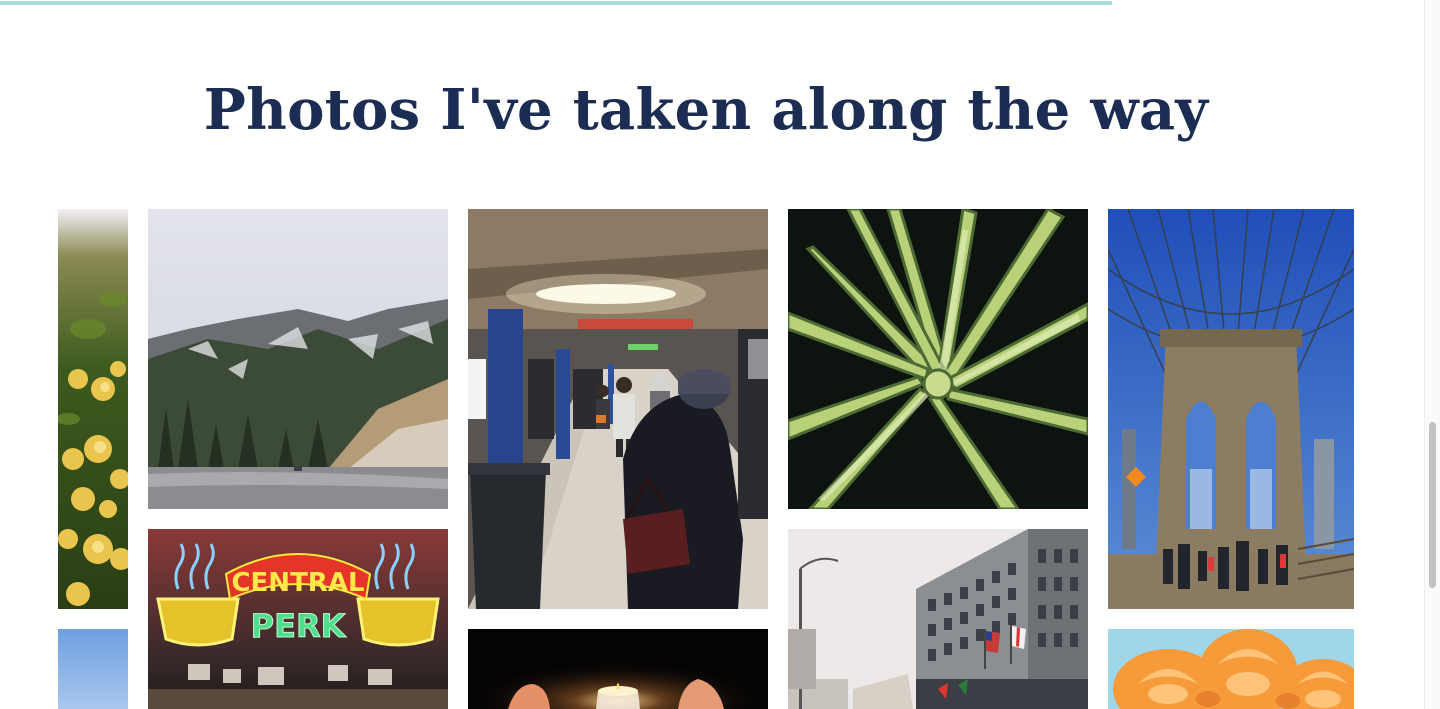 The width and height of the screenshot is (1440, 709). Describe the element at coordinates (298, 359) in the screenshot. I see `photo-snowy-mountain` at that location.